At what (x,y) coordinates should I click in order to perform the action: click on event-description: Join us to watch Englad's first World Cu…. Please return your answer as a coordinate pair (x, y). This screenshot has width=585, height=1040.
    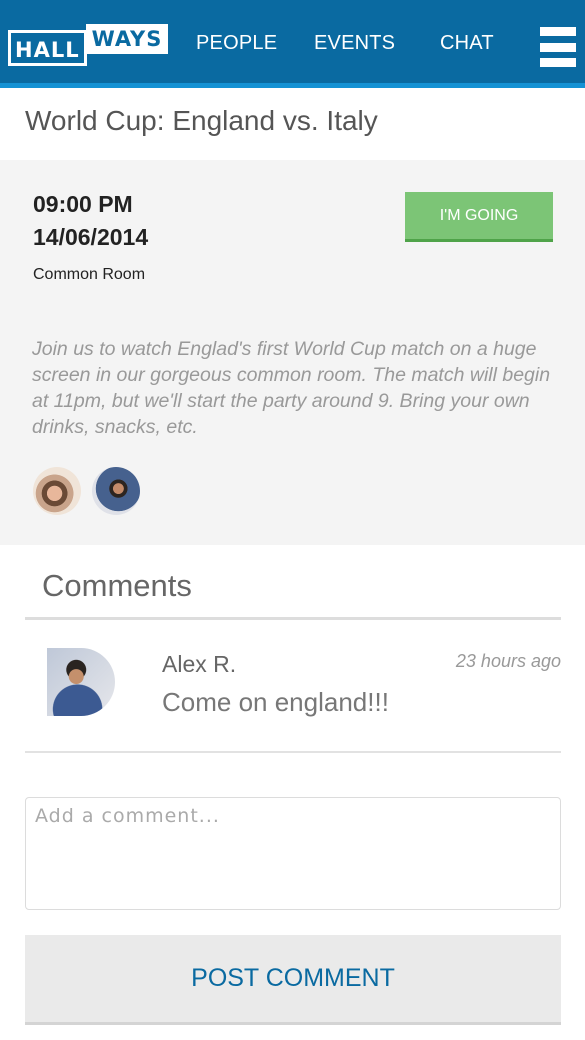
    Looking at the image, I should click on (291, 388).